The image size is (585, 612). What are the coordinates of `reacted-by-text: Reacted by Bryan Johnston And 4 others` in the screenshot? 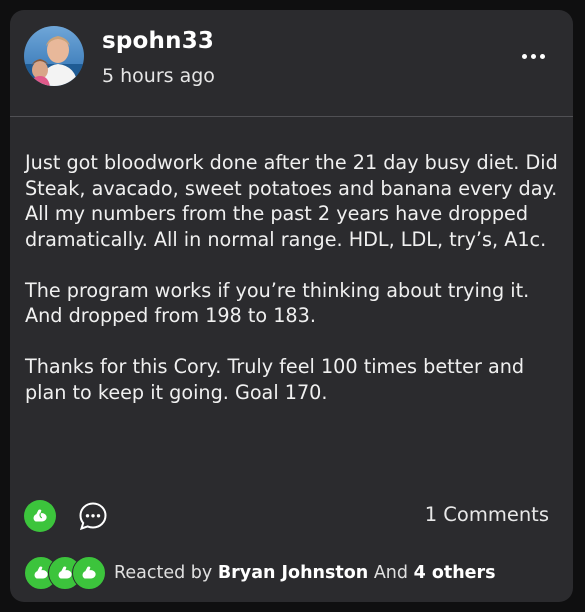 It's located at (305, 573).